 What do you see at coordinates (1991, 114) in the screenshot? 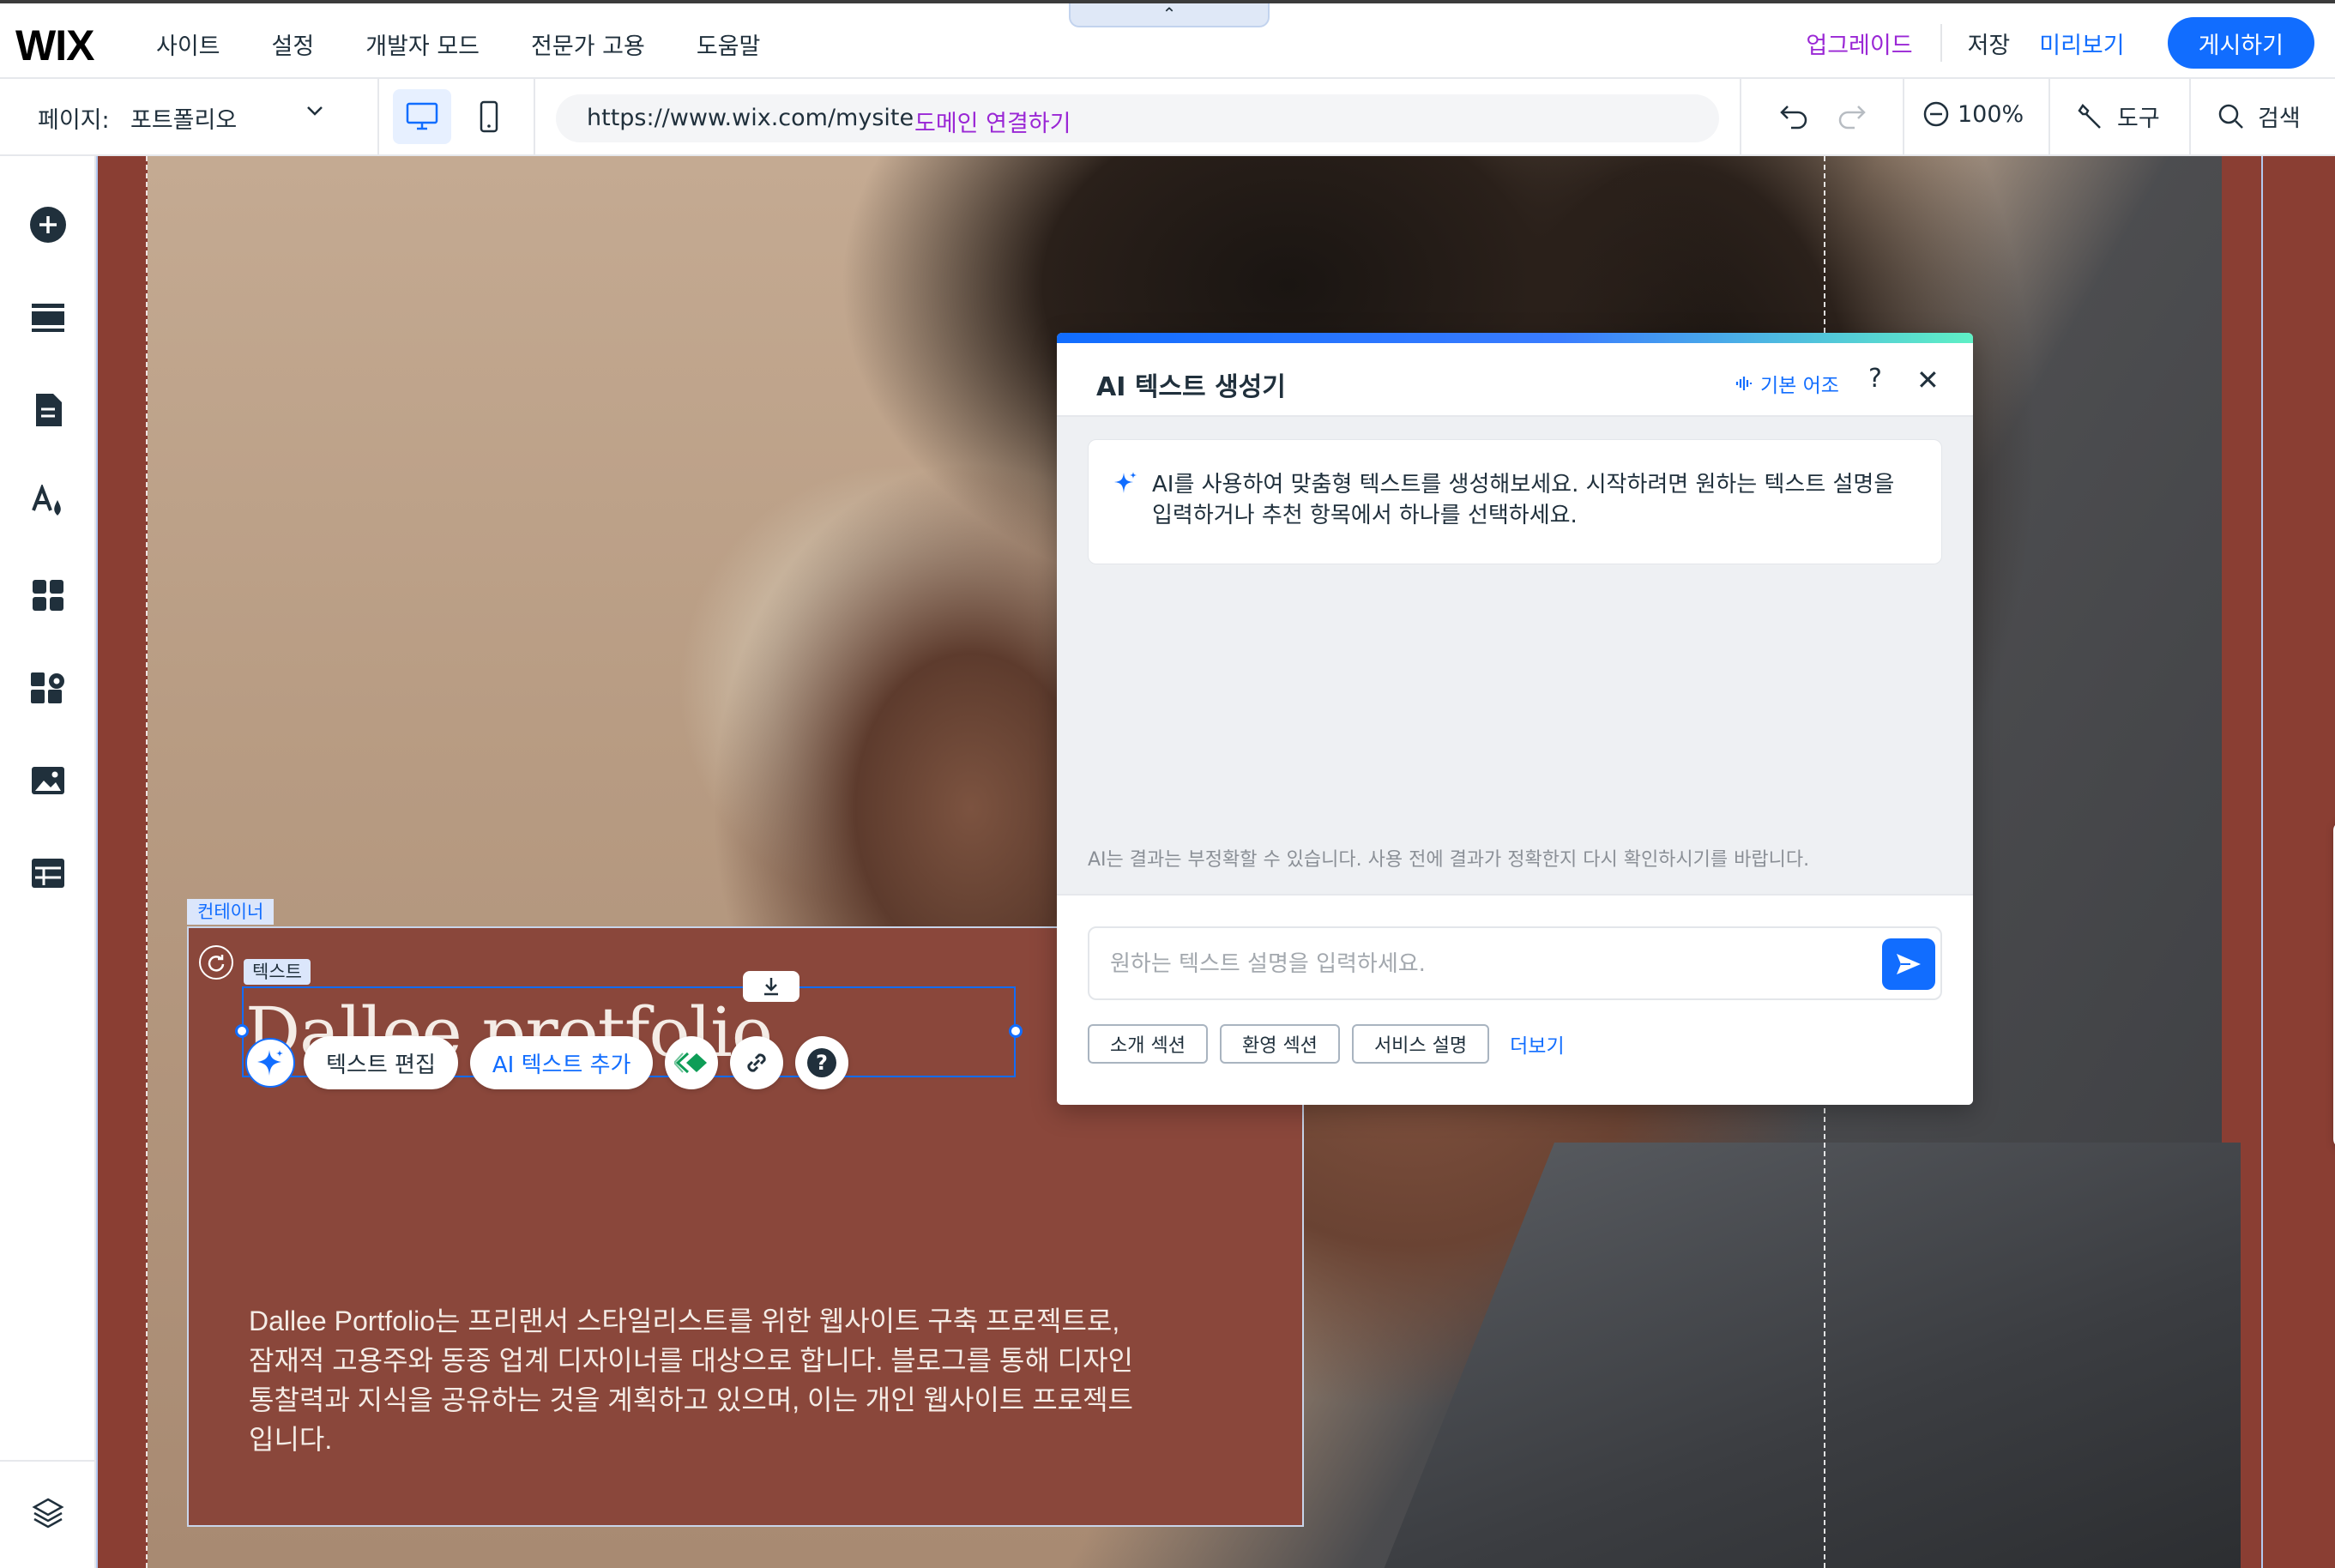
I see `zoom-level: 100%` at bounding box center [1991, 114].